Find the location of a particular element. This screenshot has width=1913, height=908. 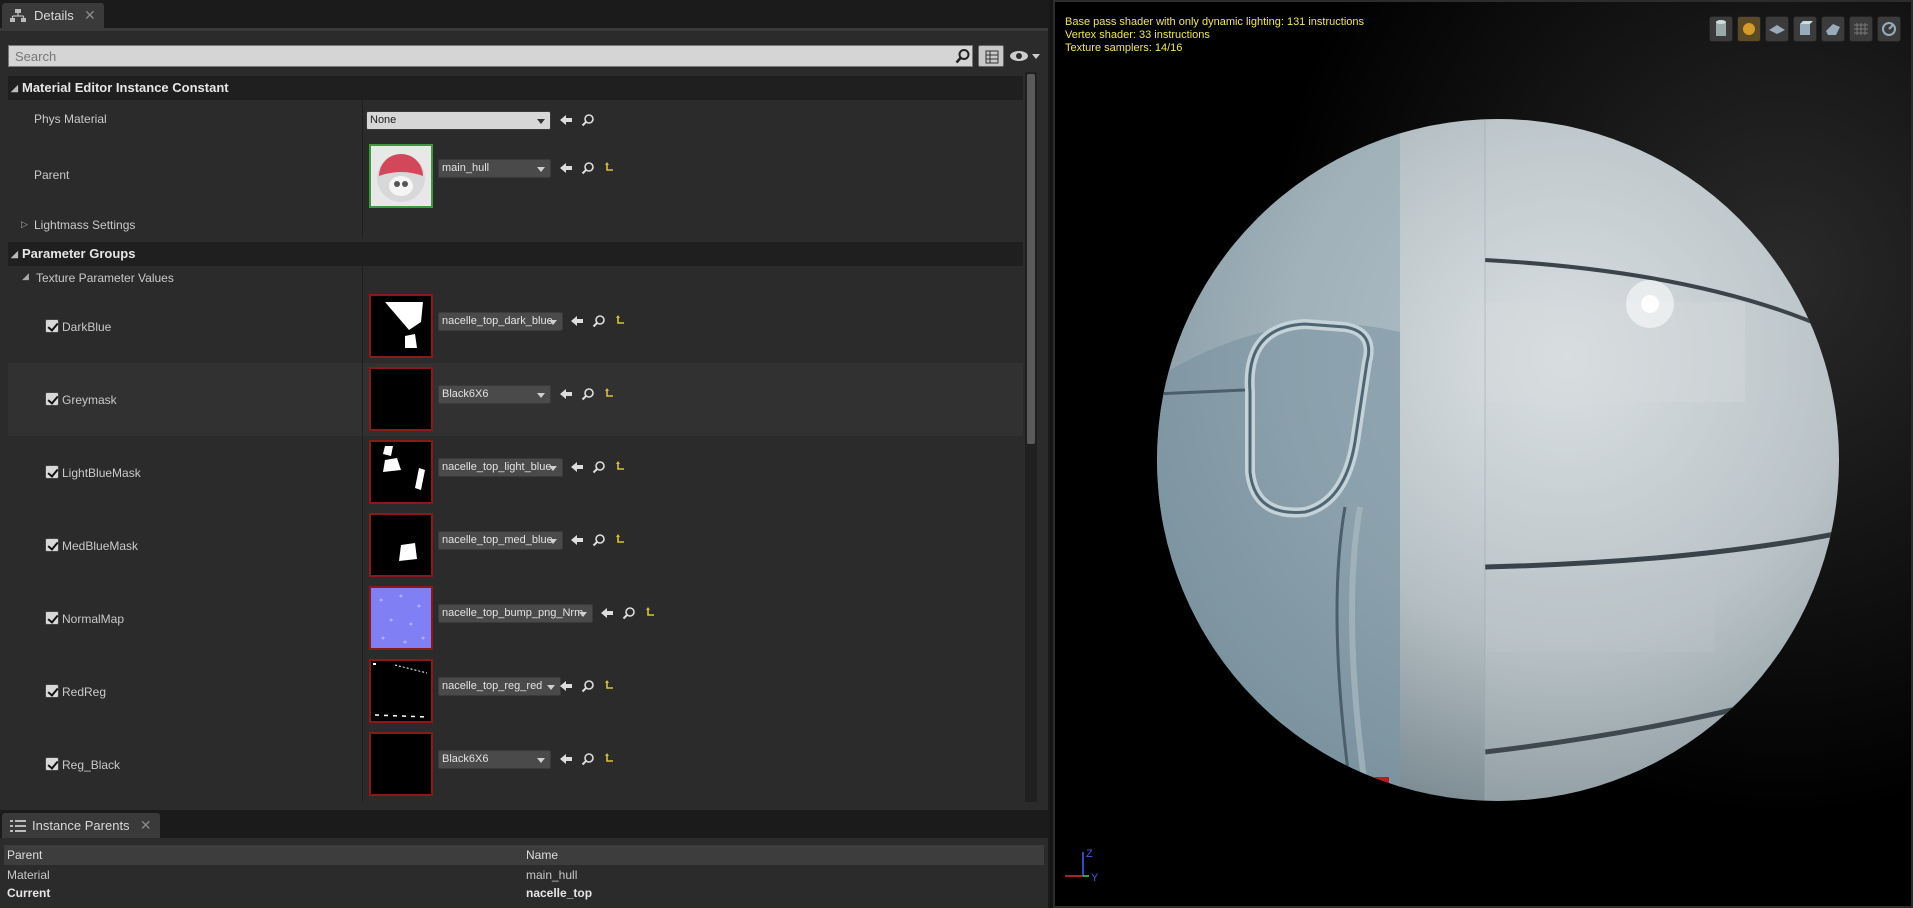

mask-thumbnail-image is located at coordinates (404, 325).